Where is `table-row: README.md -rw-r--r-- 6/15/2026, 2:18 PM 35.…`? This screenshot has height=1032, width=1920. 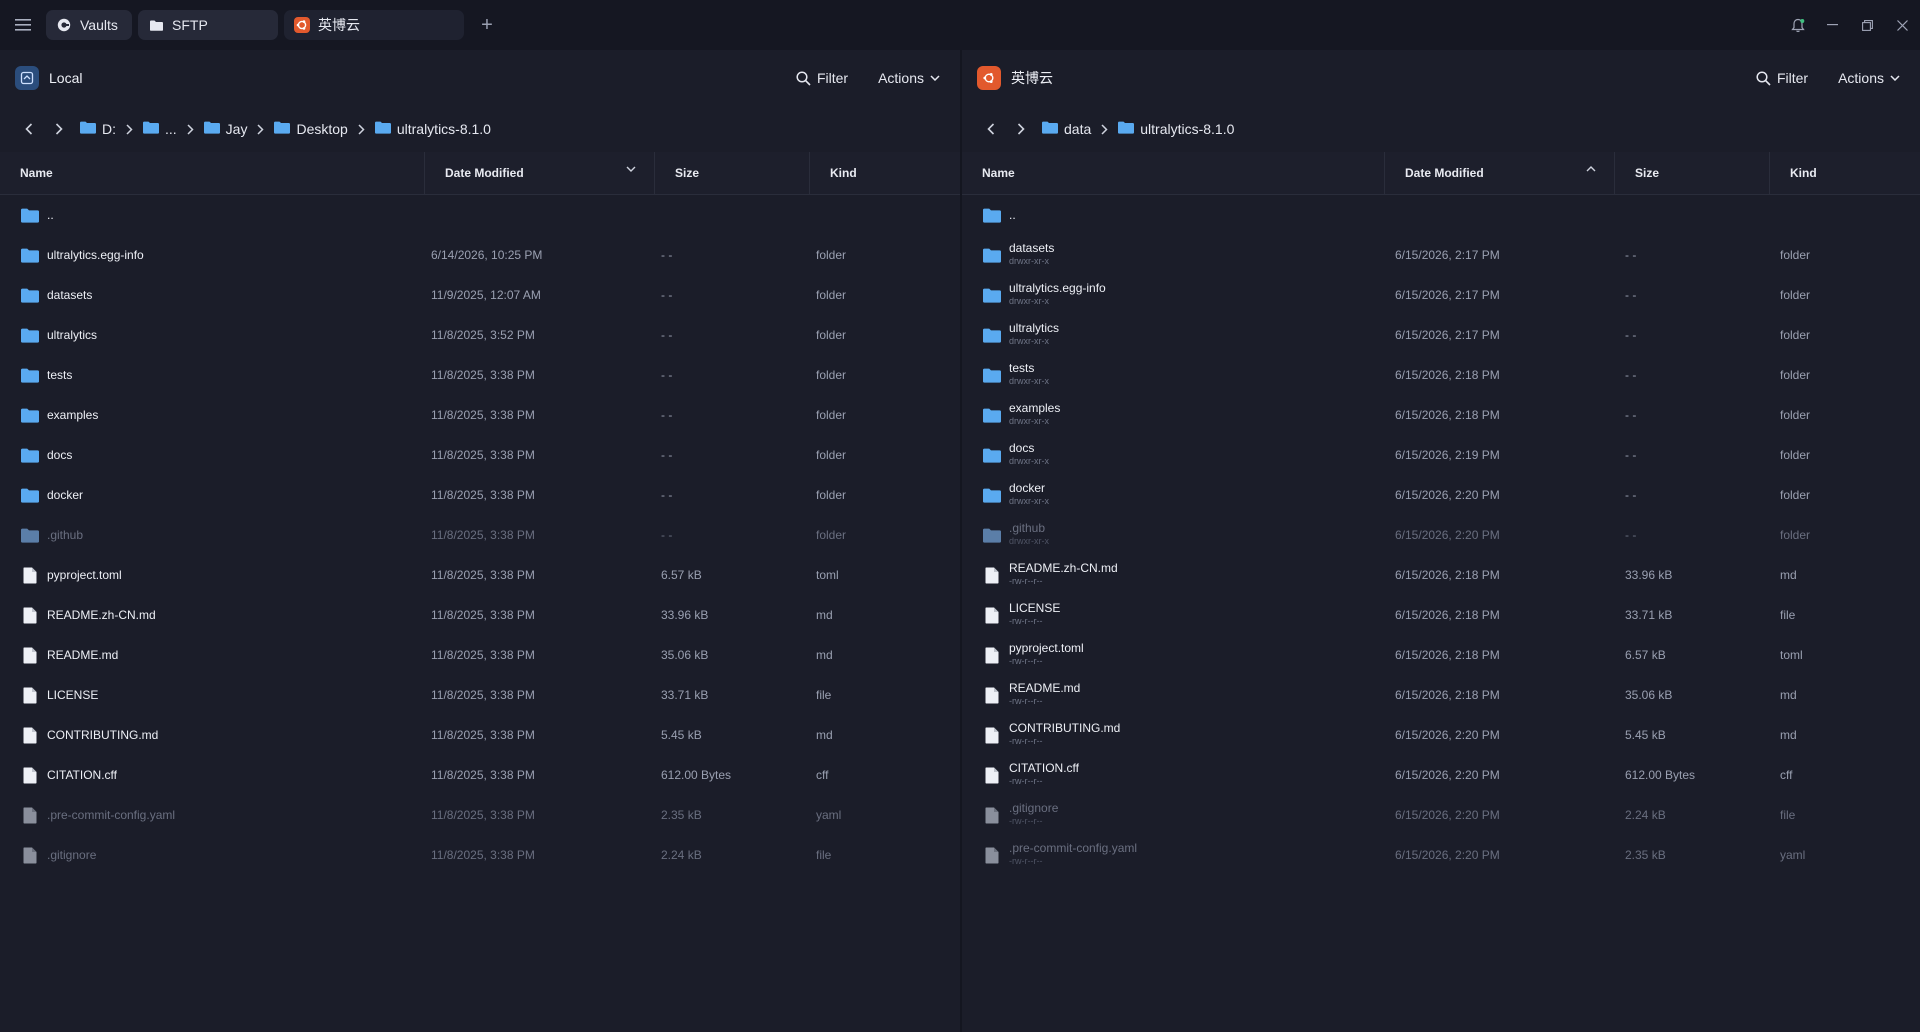 table-row: README.md -rw-r--r-- 6/15/2026, 2:18 PM 35.… is located at coordinates (1441, 695).